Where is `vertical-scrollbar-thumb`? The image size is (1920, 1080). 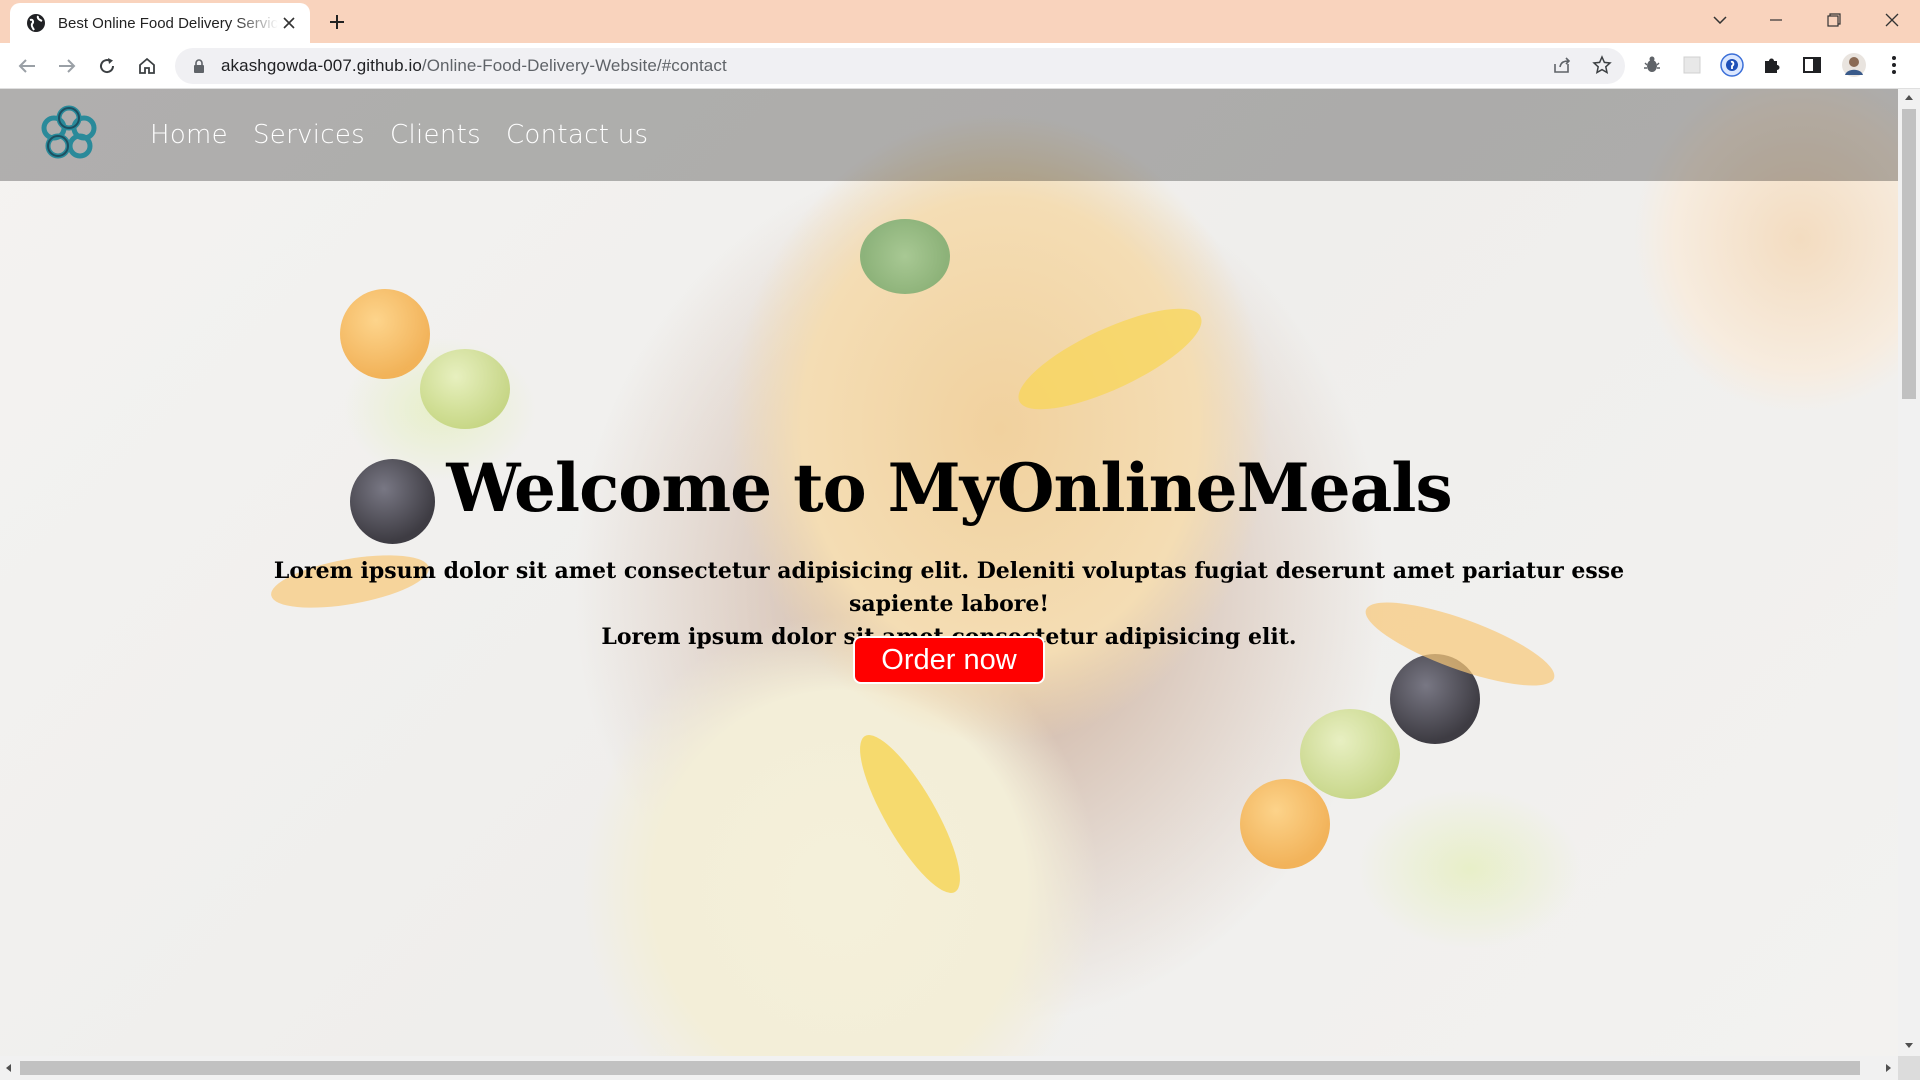
vertical-scrollbar-thumb is located at coordinates (1909, 254).